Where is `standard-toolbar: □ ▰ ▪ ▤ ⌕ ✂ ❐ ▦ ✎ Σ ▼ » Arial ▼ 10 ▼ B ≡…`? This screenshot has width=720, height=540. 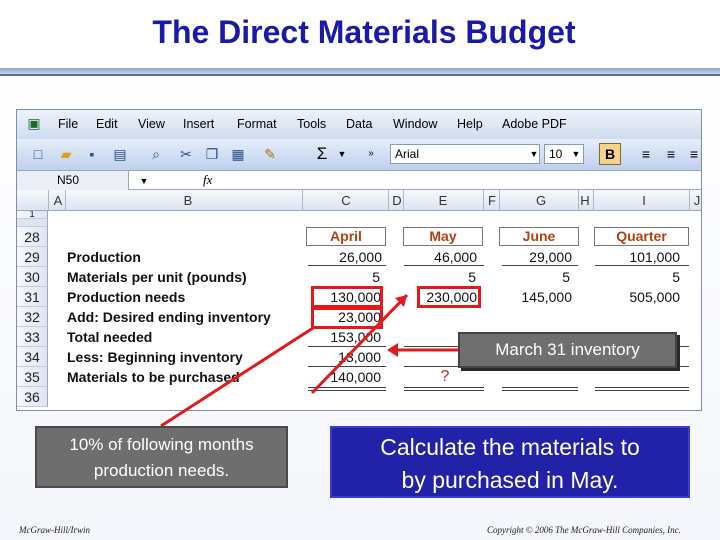
standard-toolbar: □ ▰ ▪ ▤ ⌕ ✂ ❐ ▦ ✎ Σ ▼ » Arial ▼ 10 ▼ B ≡… is located at coordinates (359, 154).